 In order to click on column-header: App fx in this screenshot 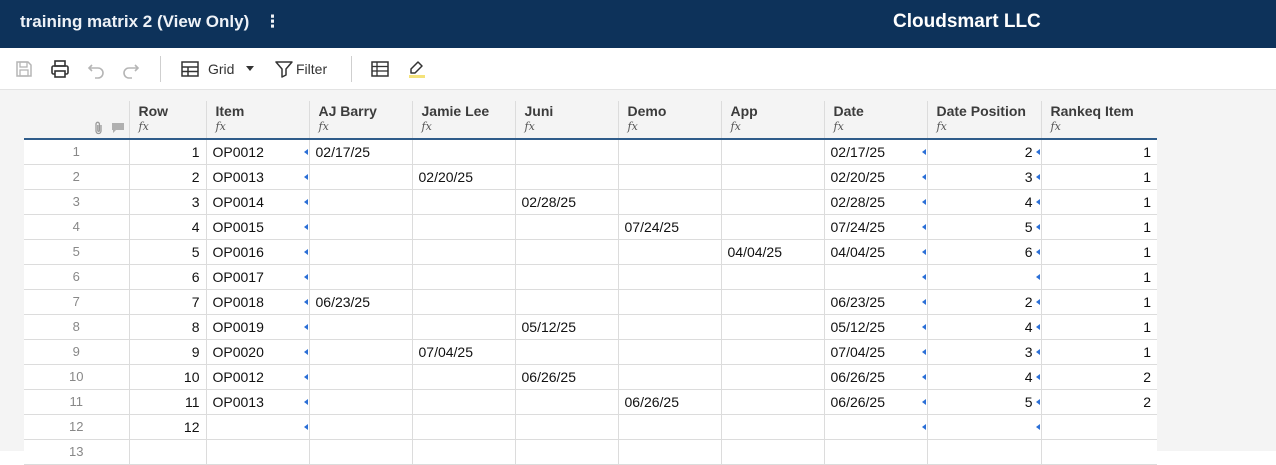, I will do `click(772, 120)`.